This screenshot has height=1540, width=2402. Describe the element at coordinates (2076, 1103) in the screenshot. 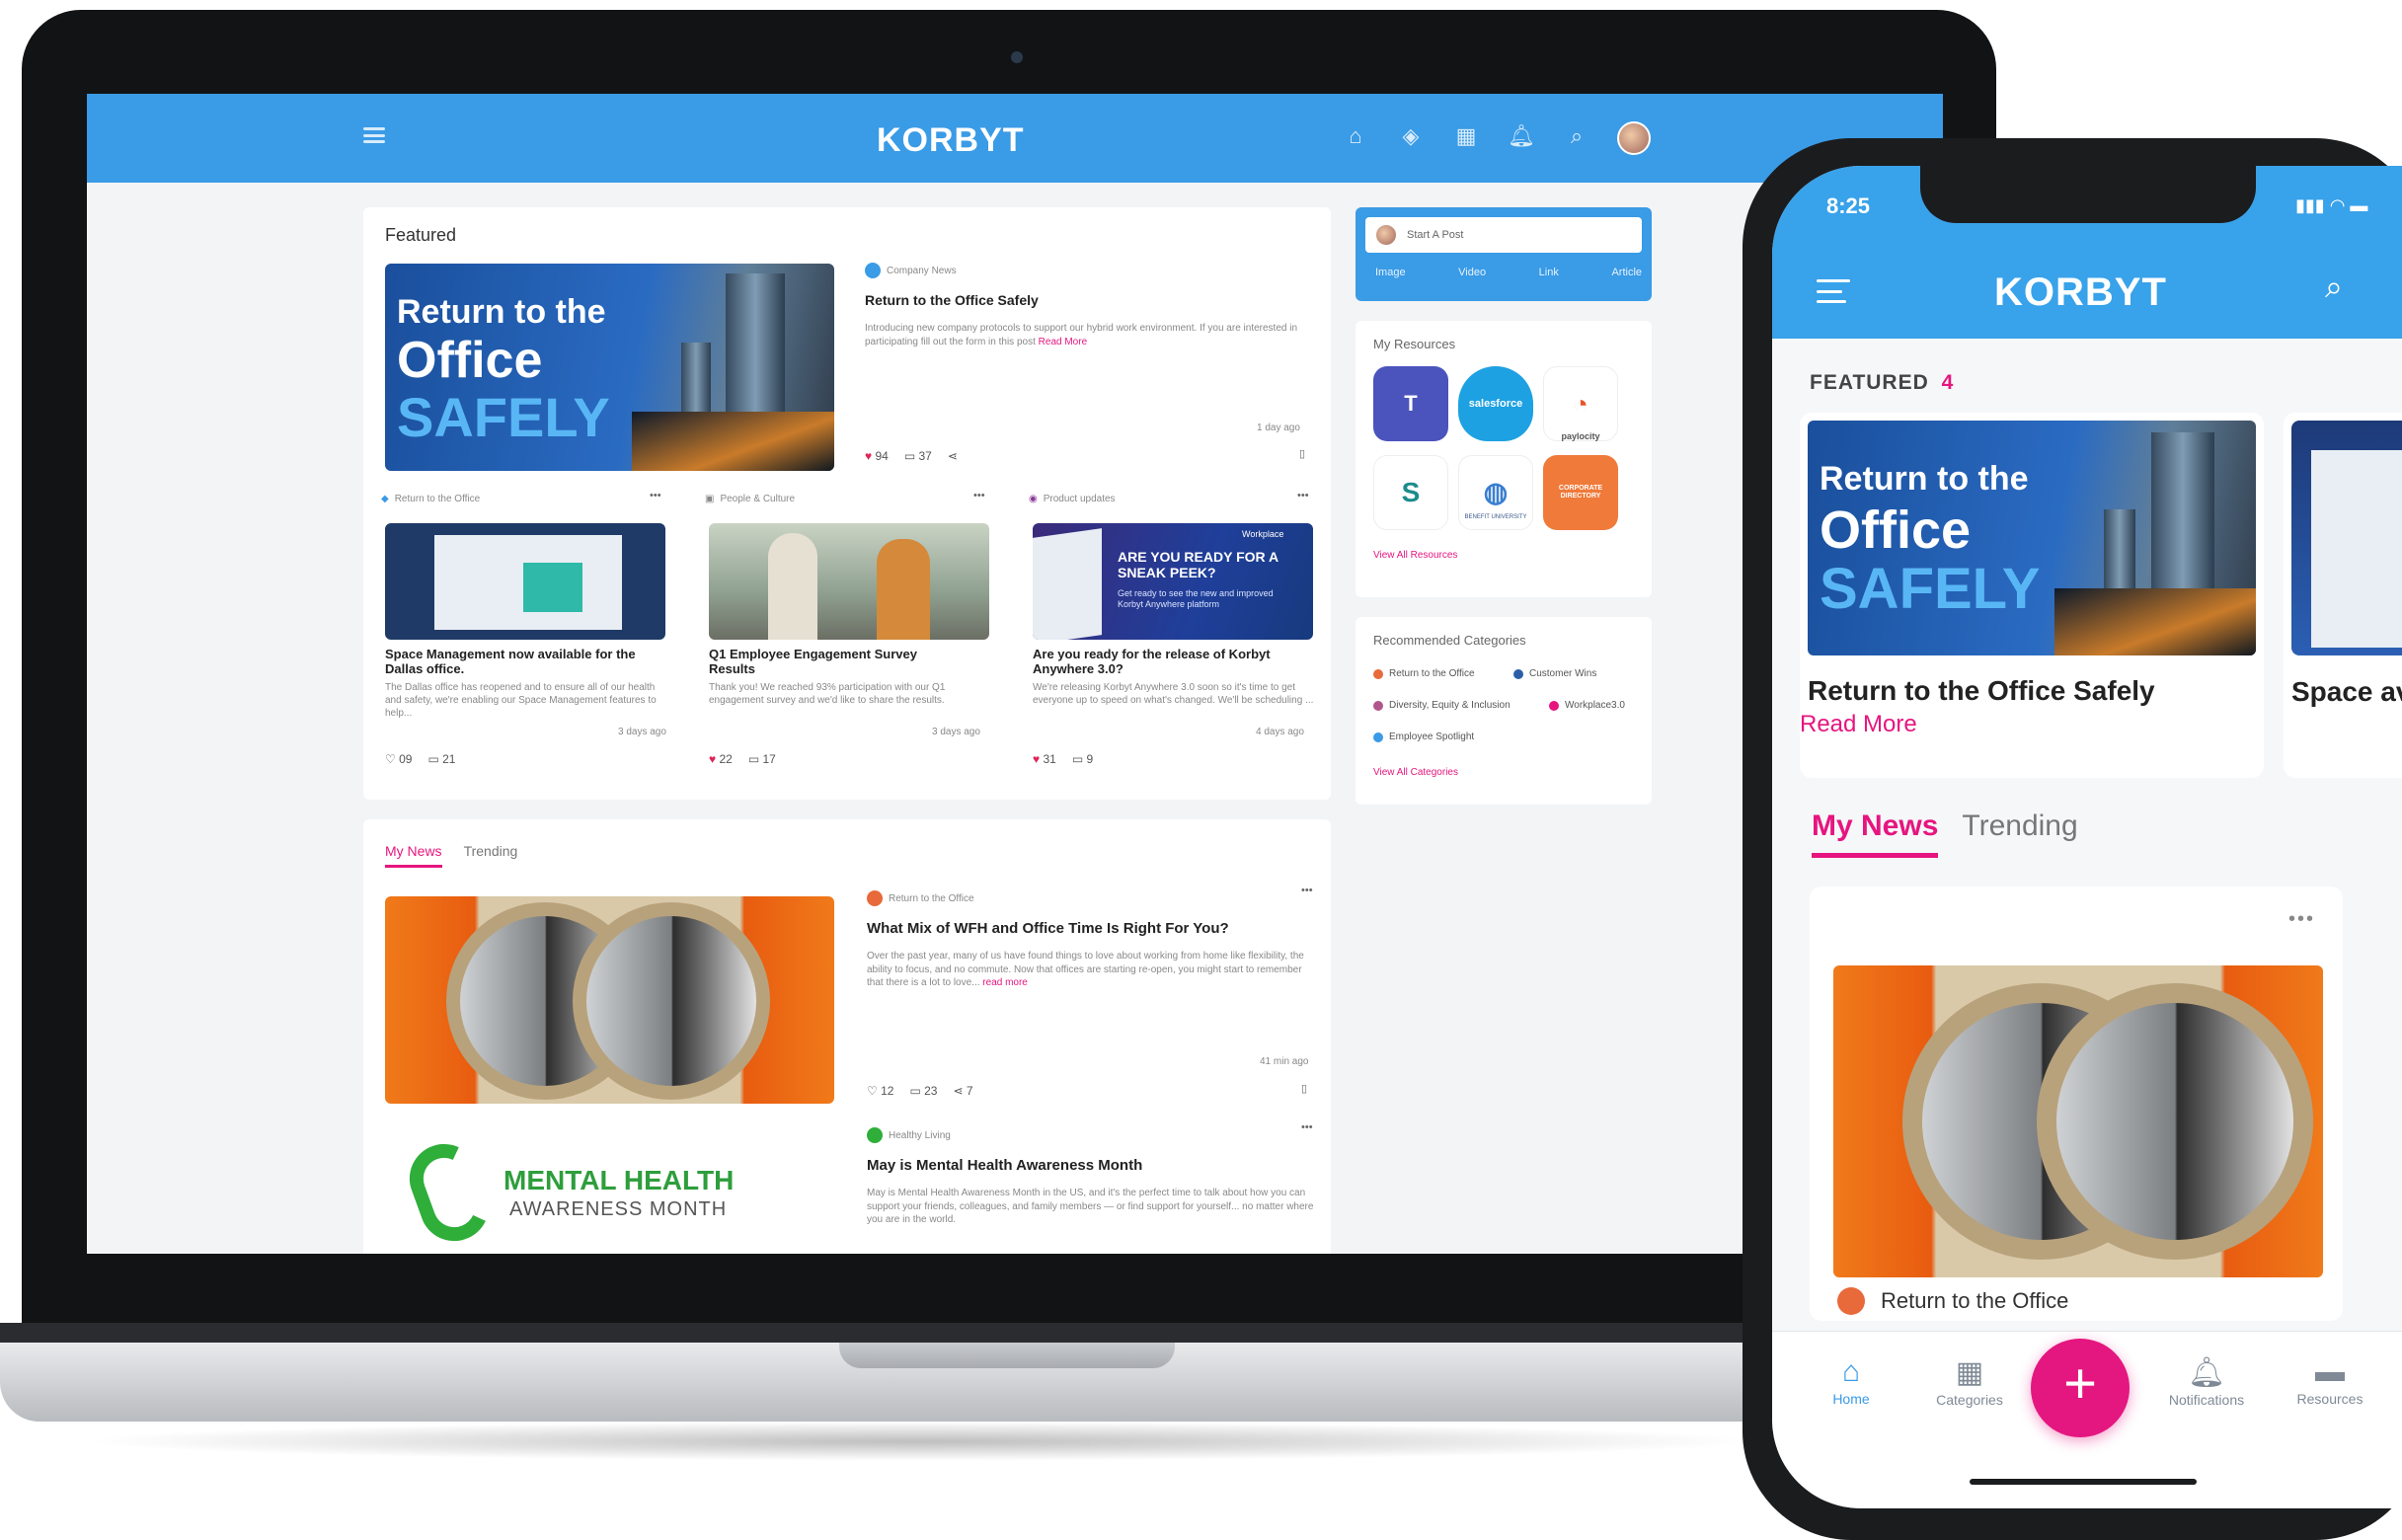

I see `news-card: •••` at that location.